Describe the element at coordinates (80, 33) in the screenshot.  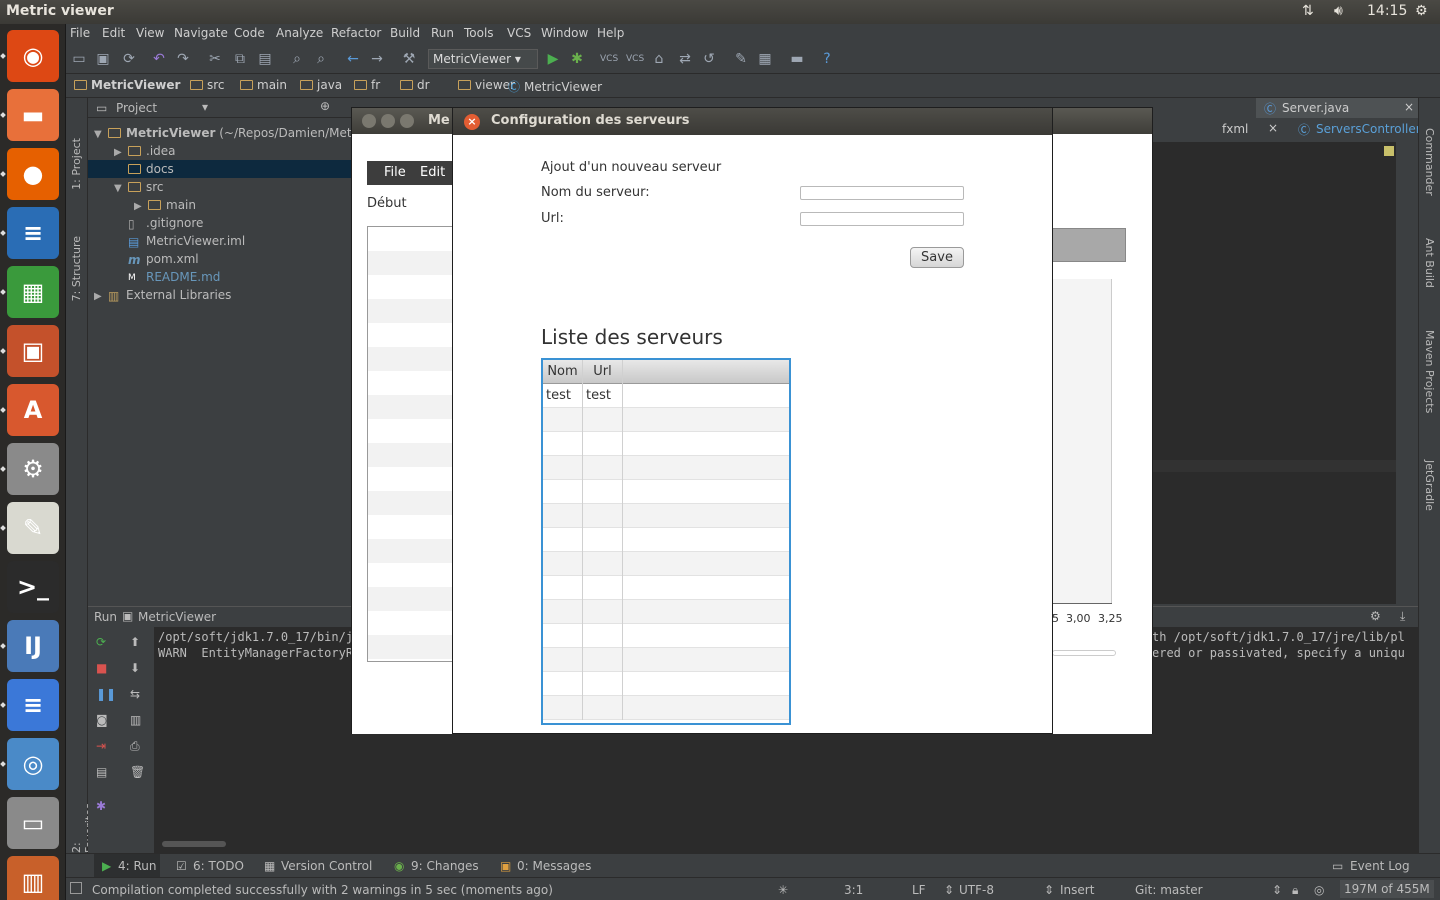
I see `menu-file: File` at that location.